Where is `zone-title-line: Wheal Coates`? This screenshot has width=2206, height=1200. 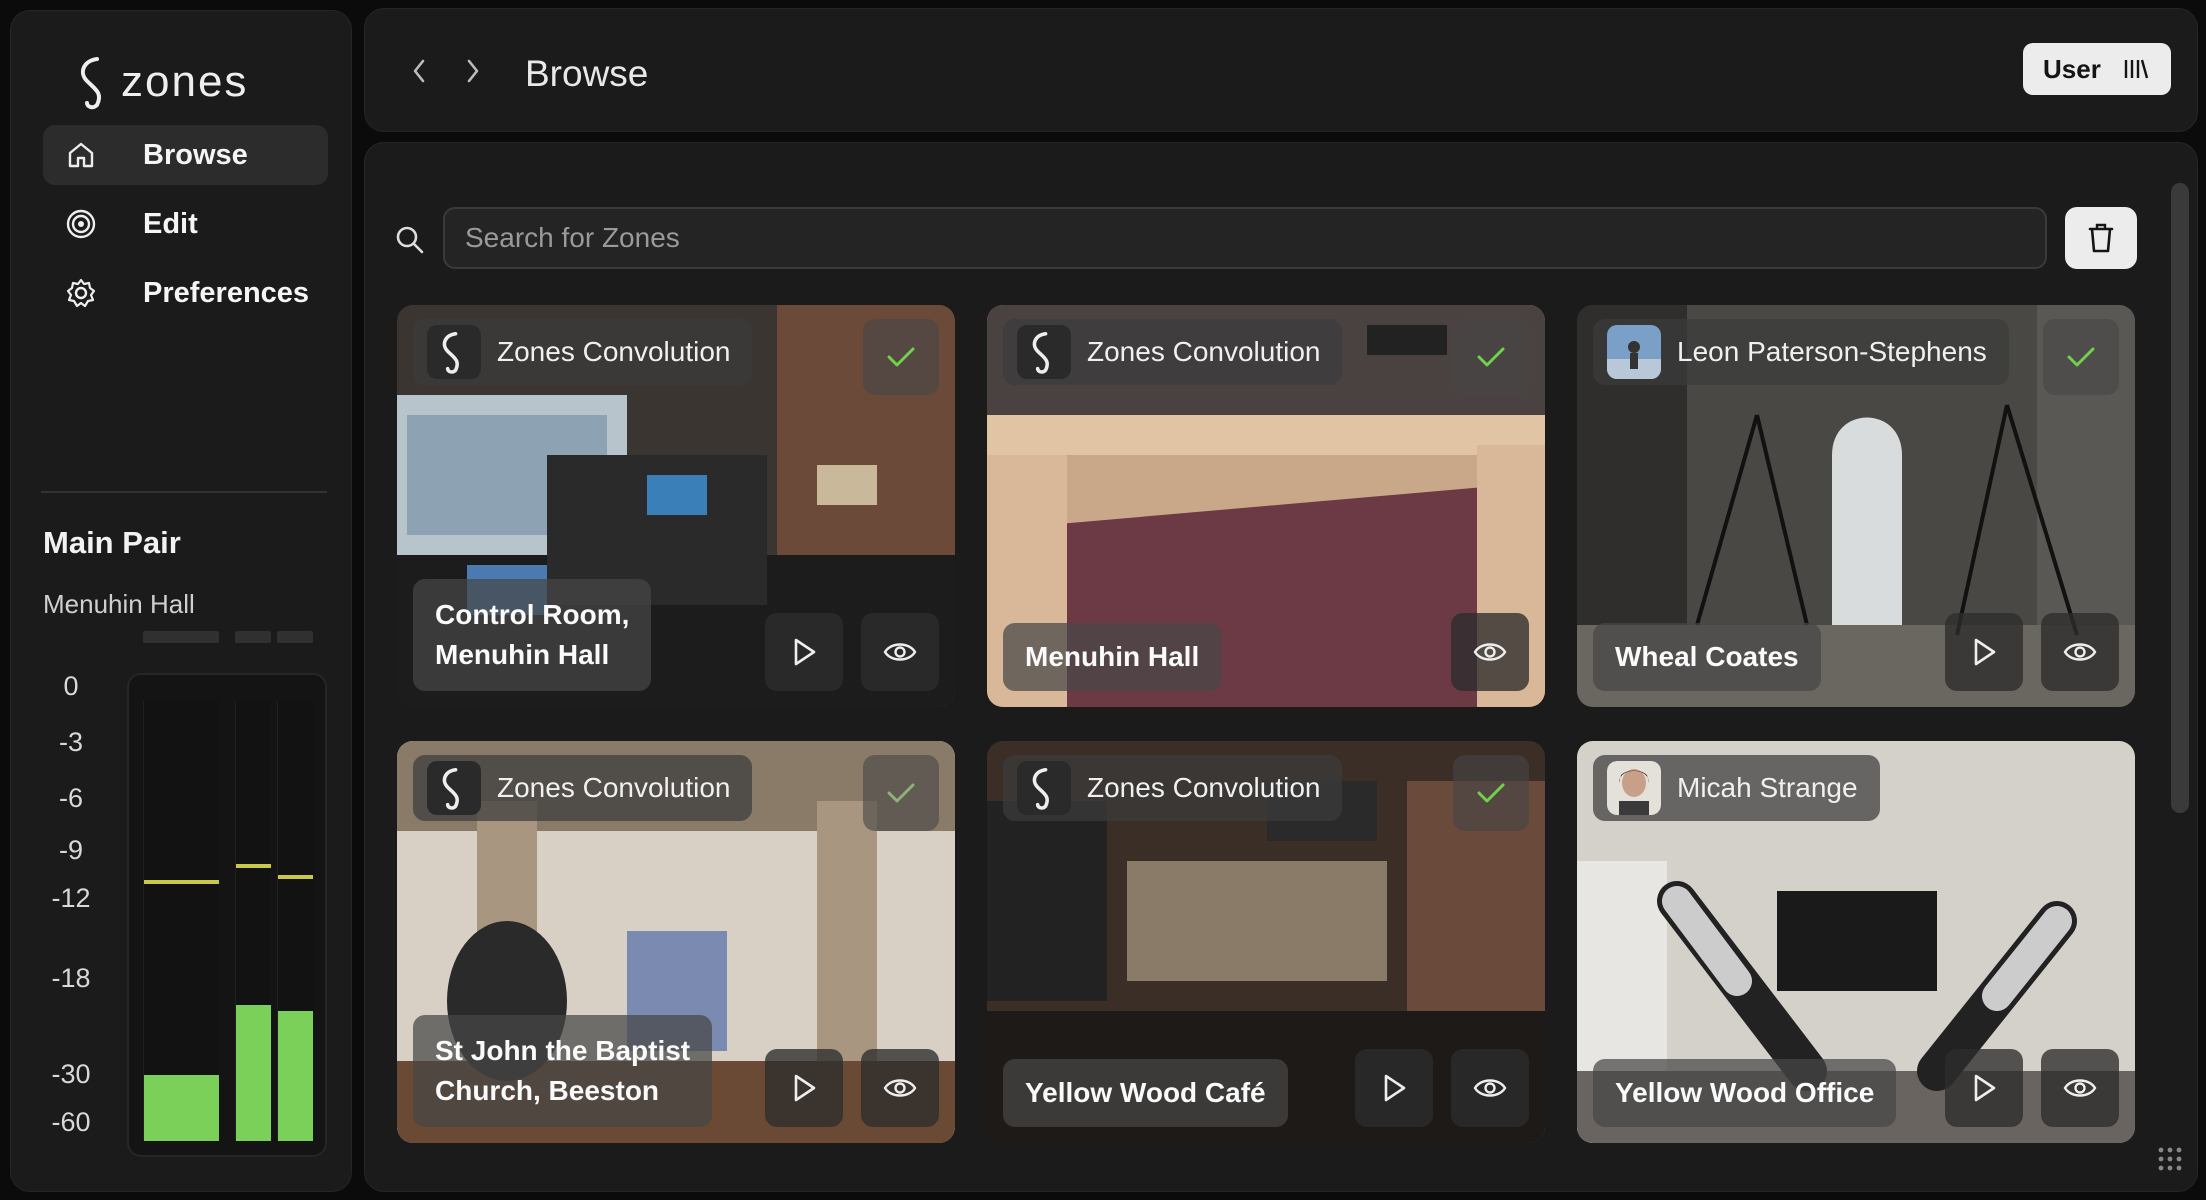 zone-title-line: Wheal Coates is located at coordinates (1707, 656).